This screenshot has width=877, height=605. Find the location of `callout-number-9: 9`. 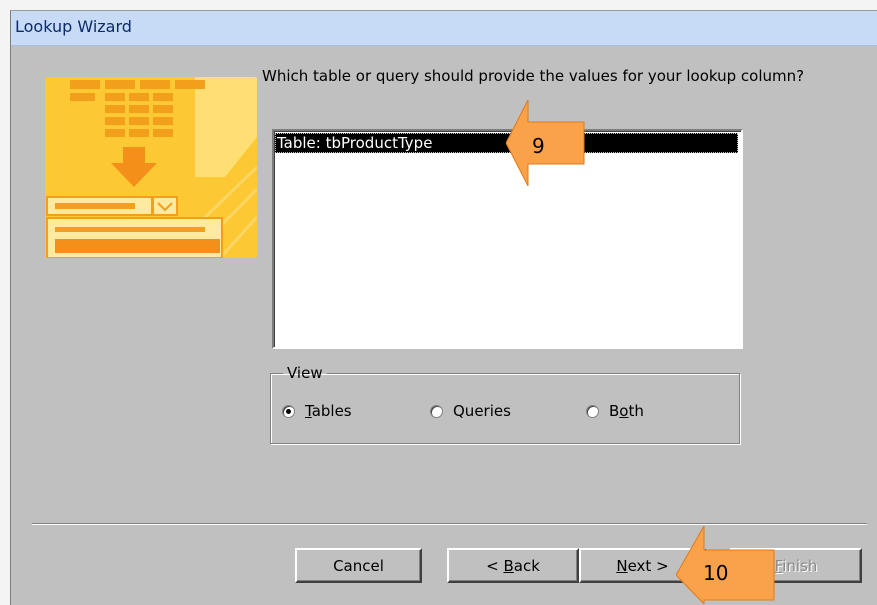

callout-number-9: 9 is located at coordinates (538, 146).